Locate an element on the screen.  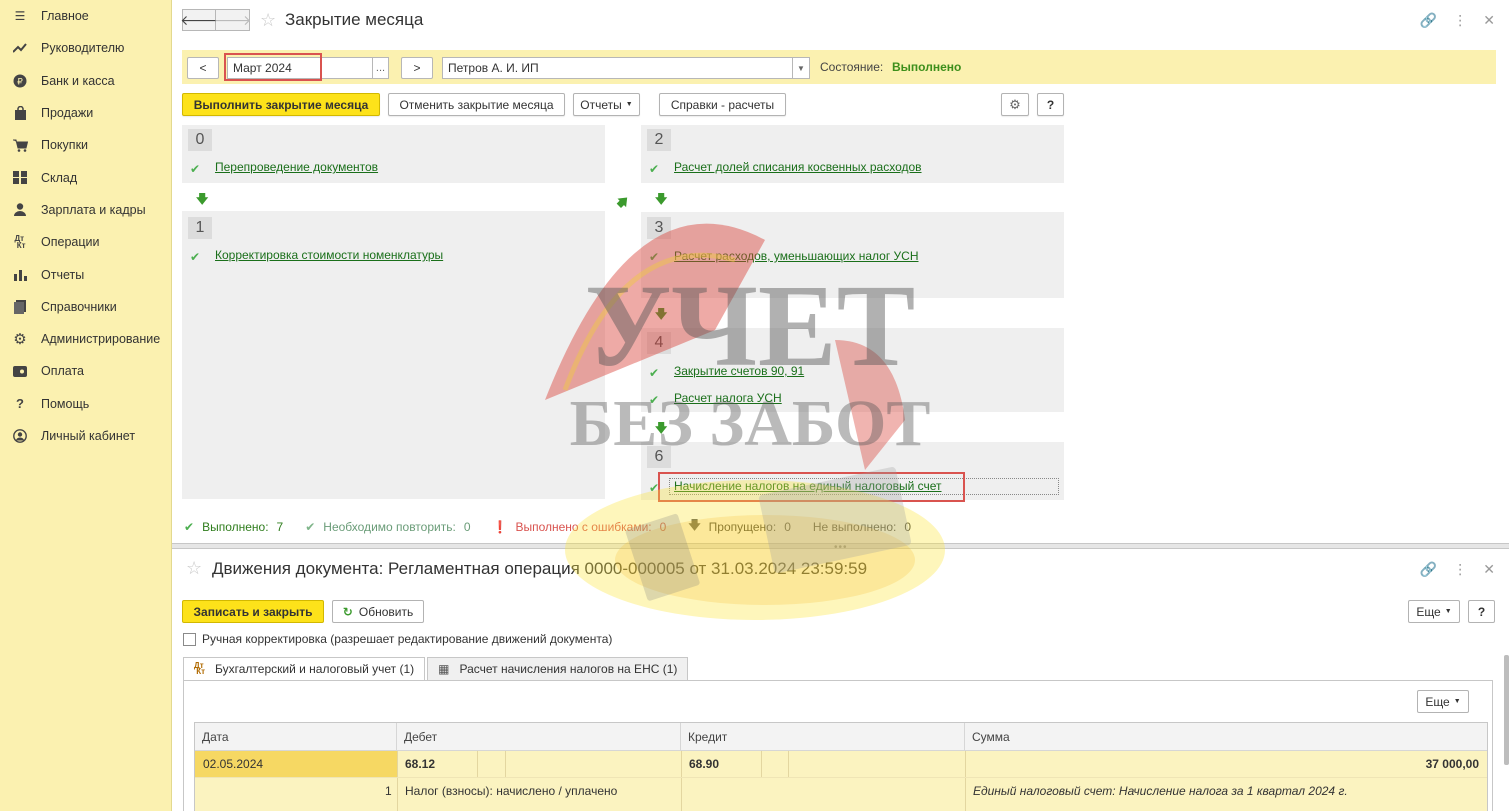
book-icon is located at coordinates (20, 307).